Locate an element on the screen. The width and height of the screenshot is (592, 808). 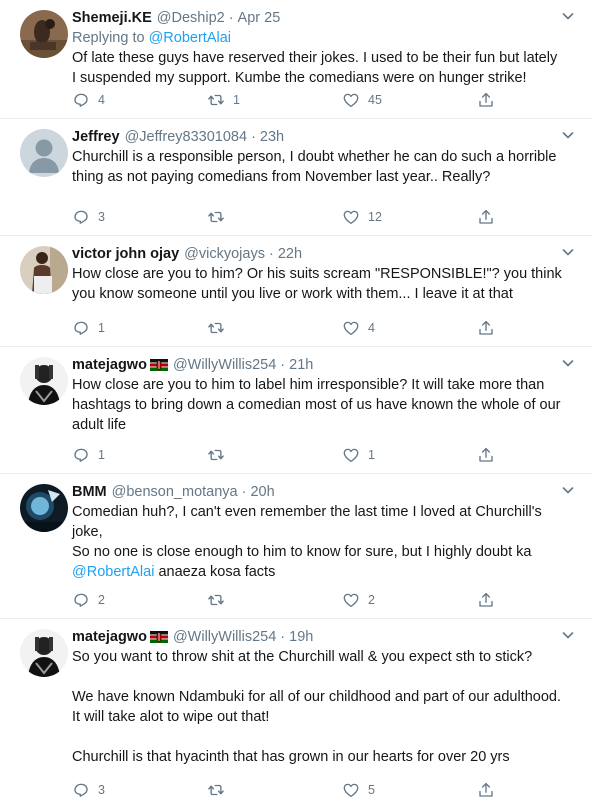
tweet-actions: 4 1 45 is located at coordinates (292, 100).